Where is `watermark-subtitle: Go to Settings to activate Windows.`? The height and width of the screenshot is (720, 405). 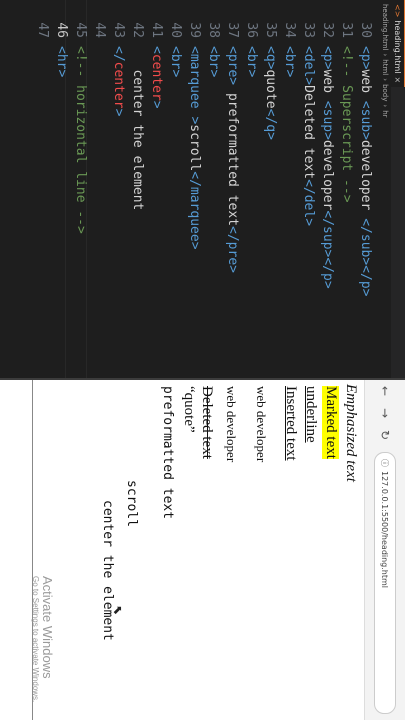
watermark-subtitle: Go to Settings to activate Windows. is located at coordinates (35, 639).